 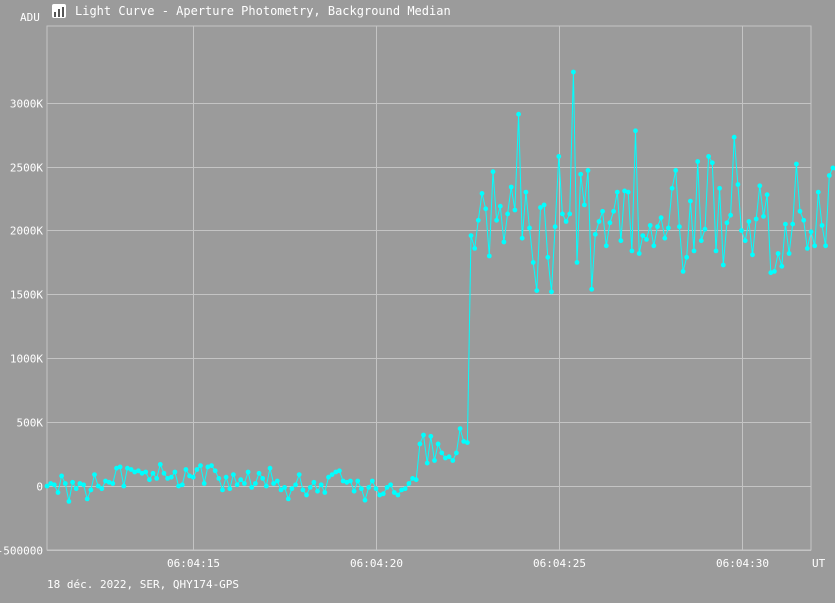 I want to click on x-axis-label: UT, so click(x=819, y=563).